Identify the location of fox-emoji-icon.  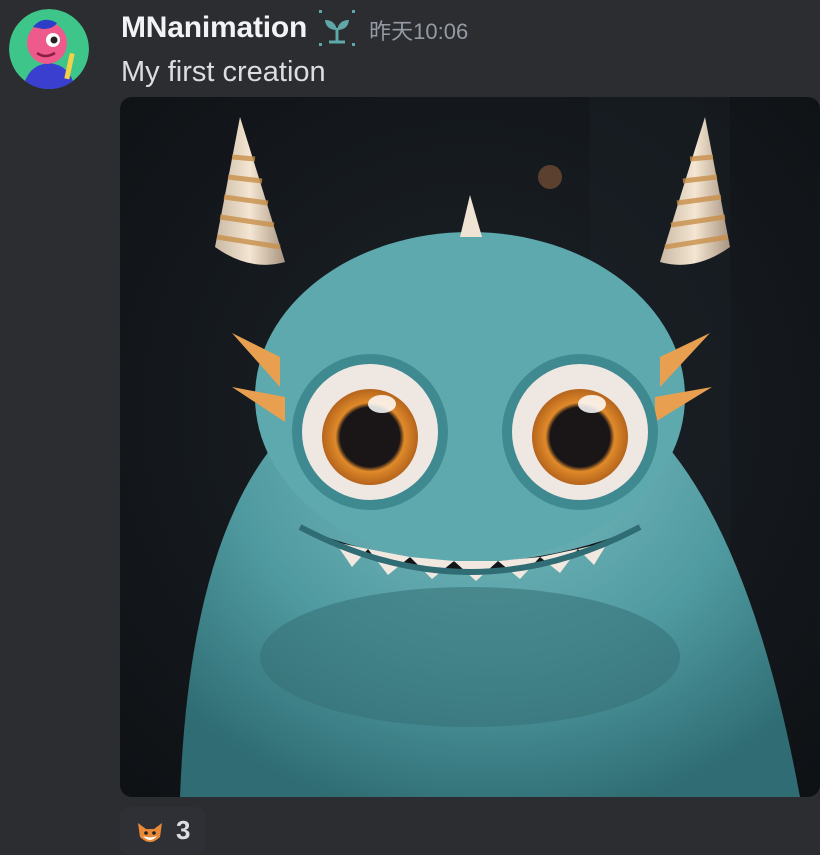
(150, 833).